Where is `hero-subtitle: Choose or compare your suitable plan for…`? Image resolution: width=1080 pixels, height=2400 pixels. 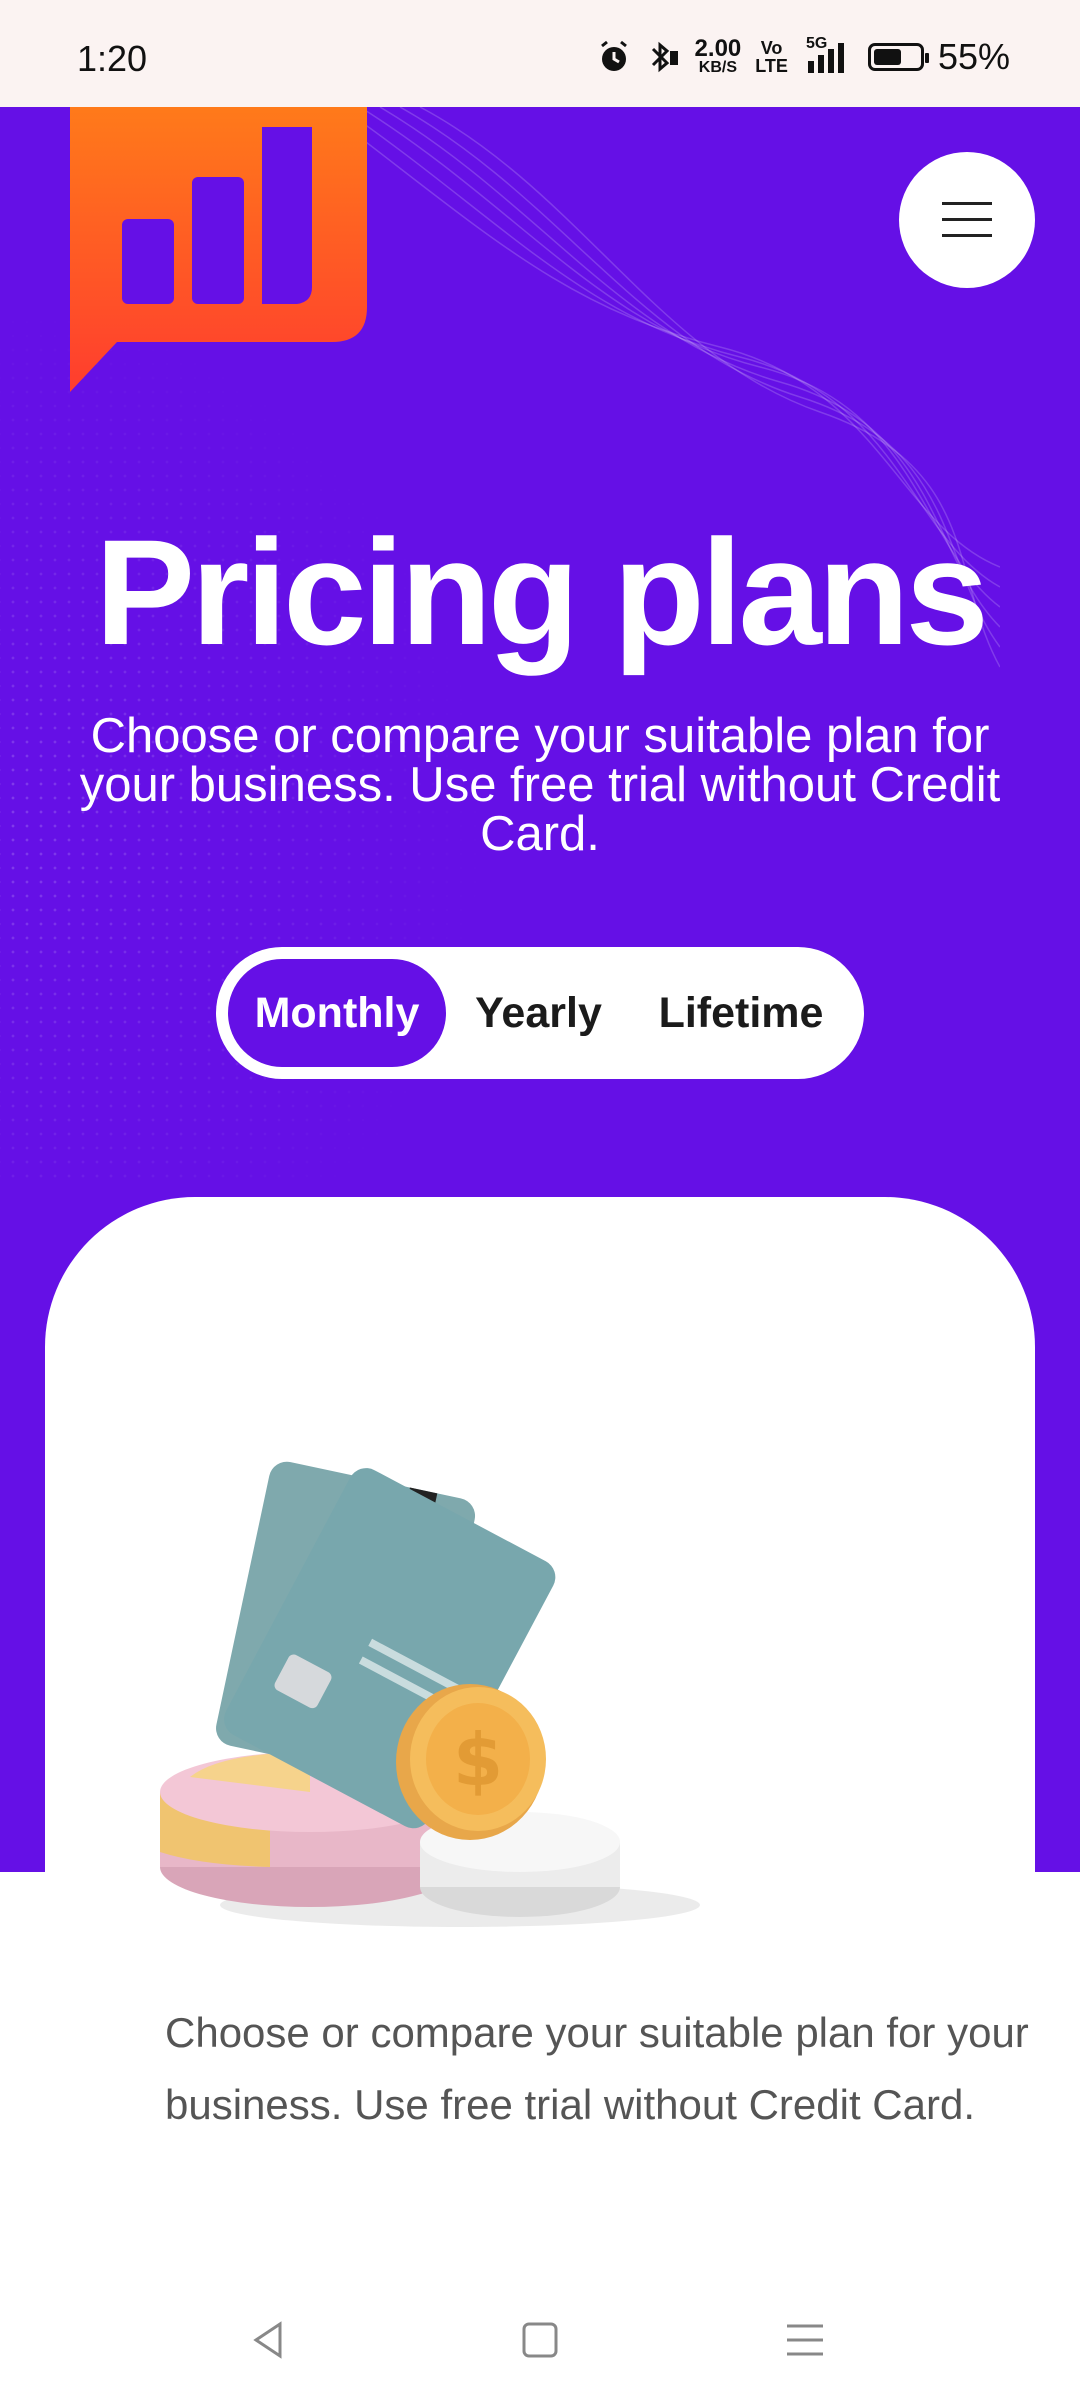
hero-subtitle: Choose or compare your suitable plan for… is located at coordinates (540, 785).